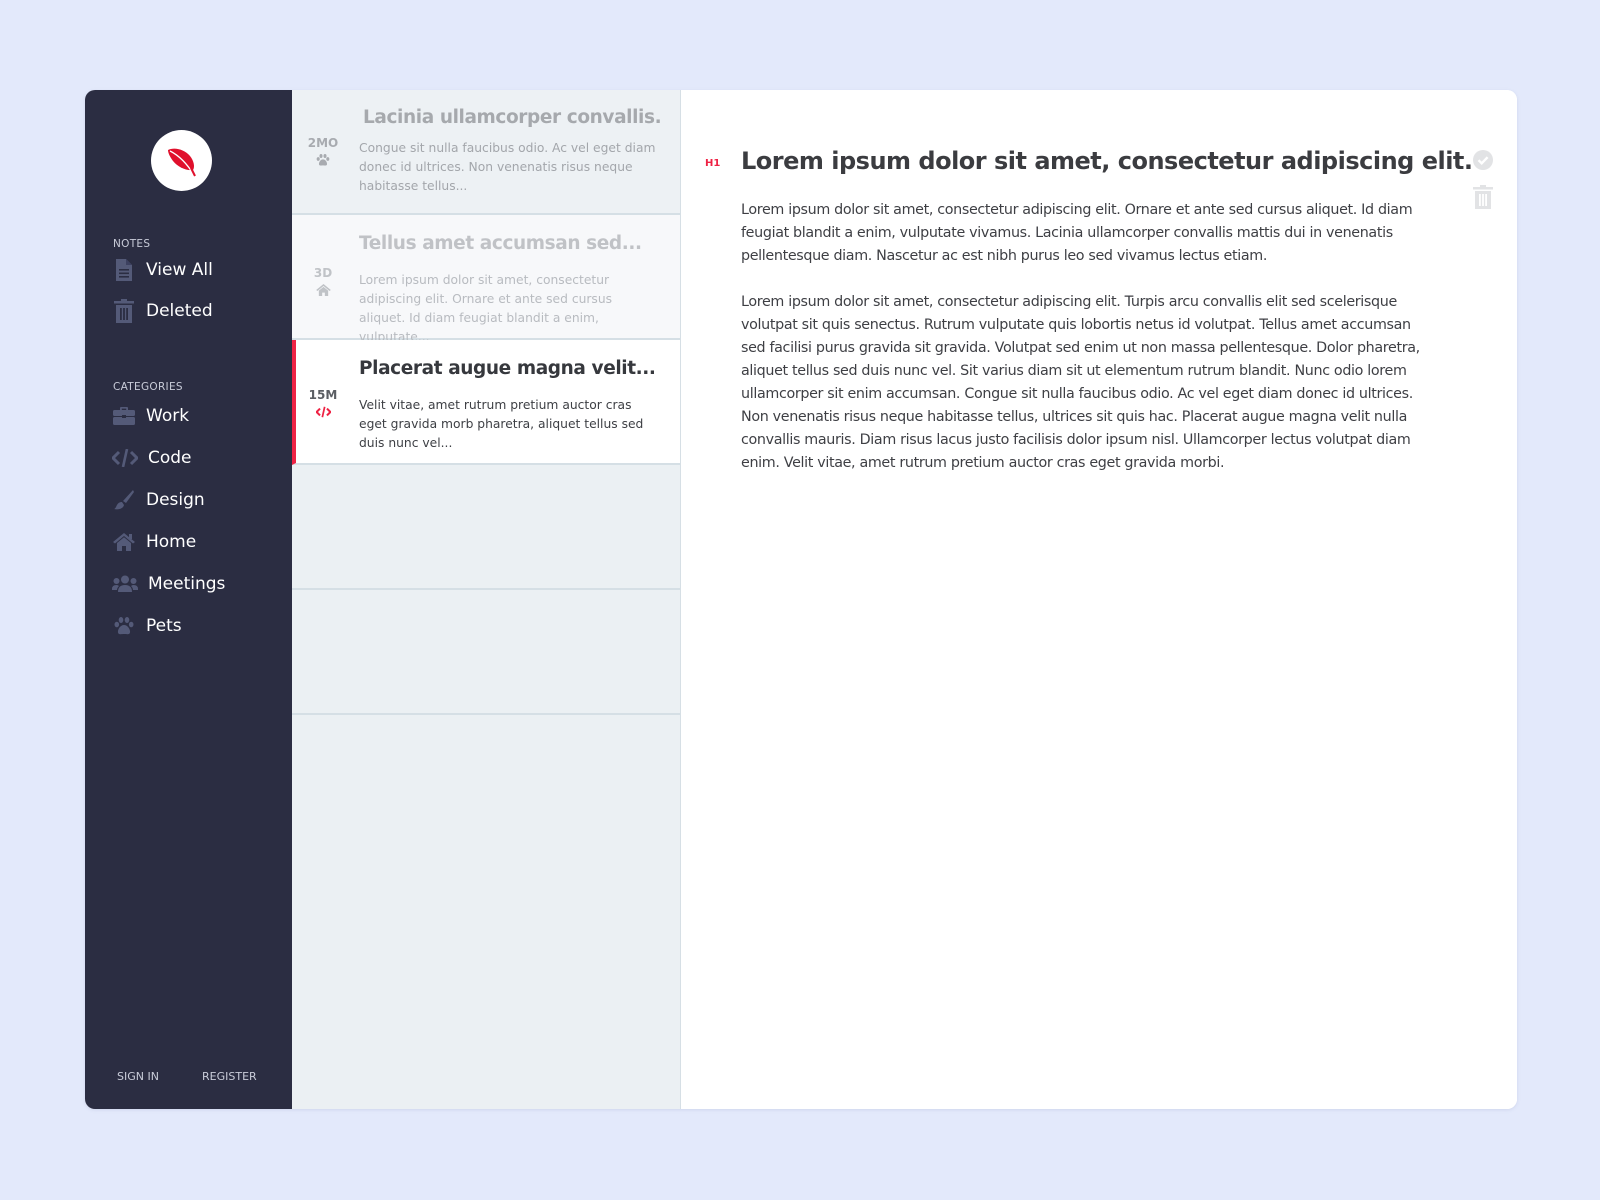 This screenshot has height=1200, width=1600. I want to click on check-circle-icon, so click(1483, 160).